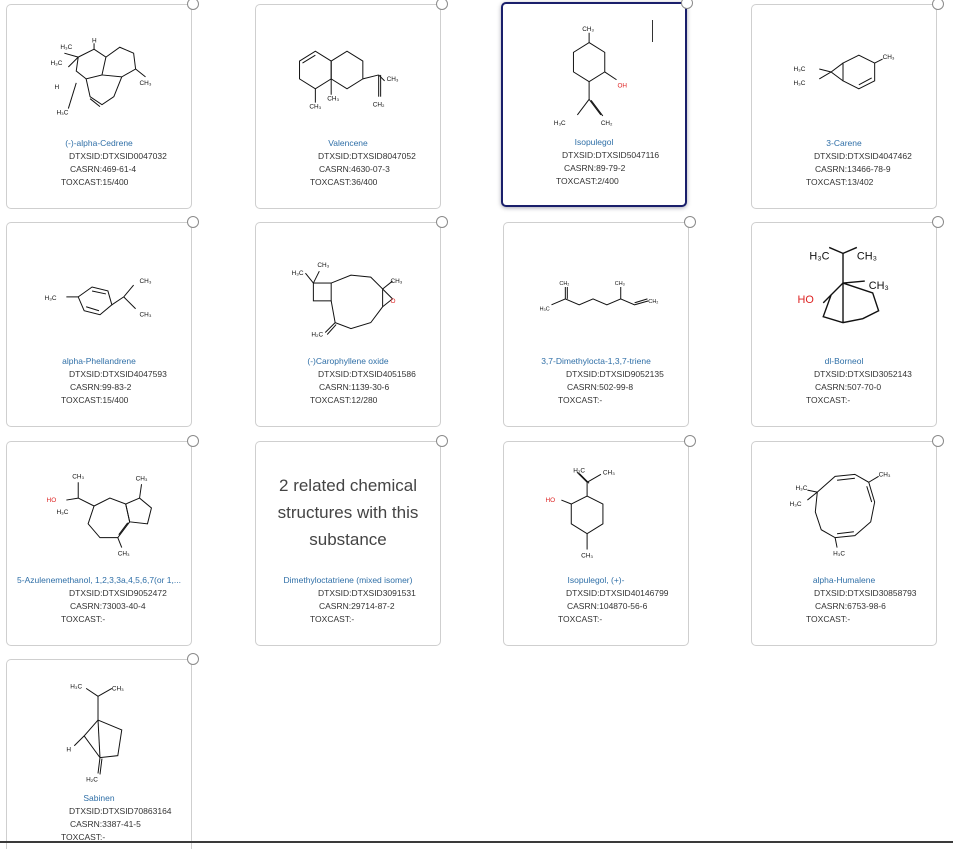  Describe the element at coordinates (99, 798) in the screenshot. I see `chemical-name-link: Sabinen` at that location.